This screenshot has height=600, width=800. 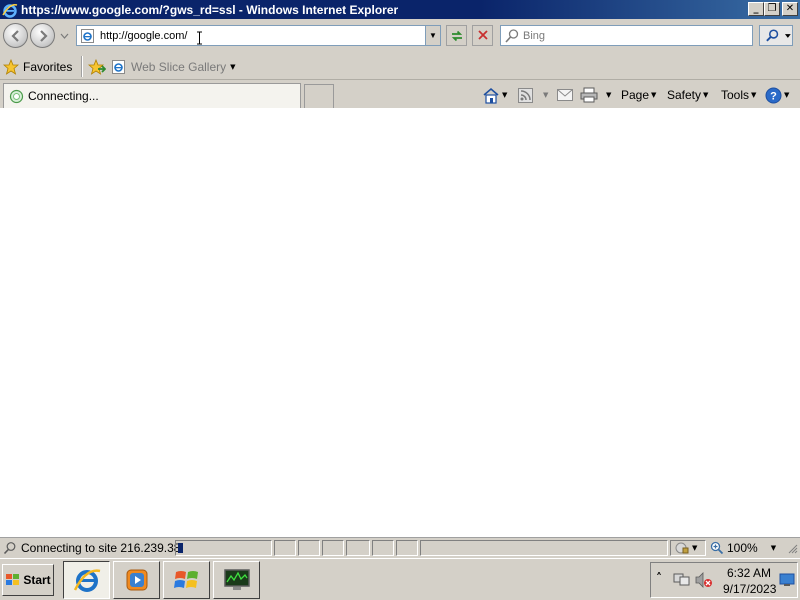 I want to click on refresh-icon, so click(x=456, y=36).